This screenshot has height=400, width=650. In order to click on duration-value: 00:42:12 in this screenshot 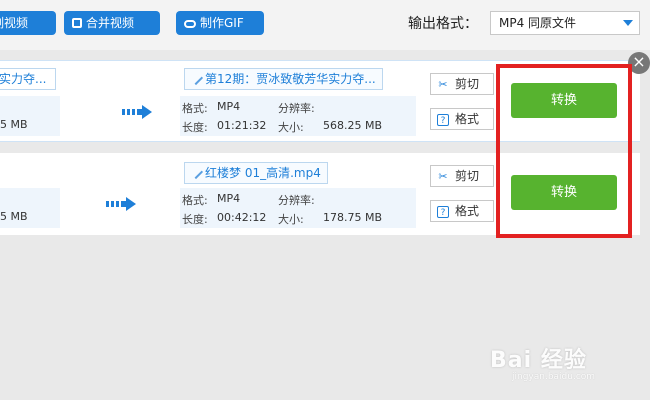, I will do `click(242, 217)`.